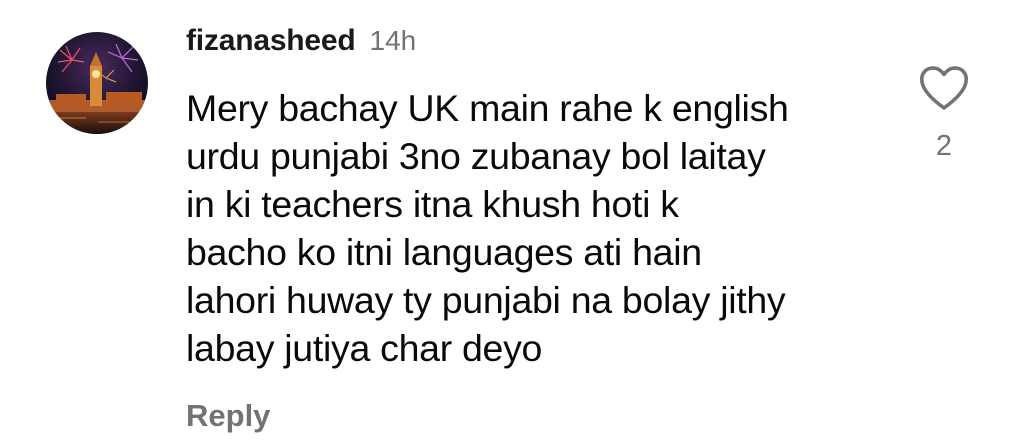 This screenshot has height=446, width=1024. What do you see at coordinates (944, 146) in the screenshot?
I see `like-count: 2` at bounding box center [944, 146].